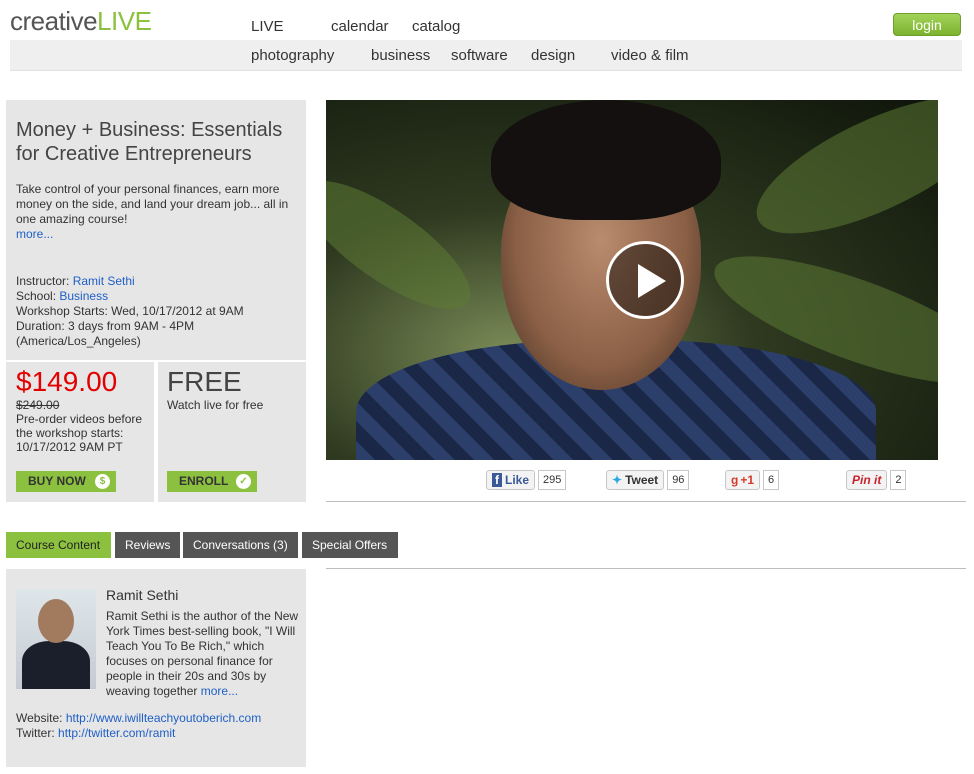 This screenshot has width=974, height=774. What do you see at coordinates (142, 595) in the screenshot?
I see `instructor-name: Ramit Sethi` at bounding box center [142, 595].